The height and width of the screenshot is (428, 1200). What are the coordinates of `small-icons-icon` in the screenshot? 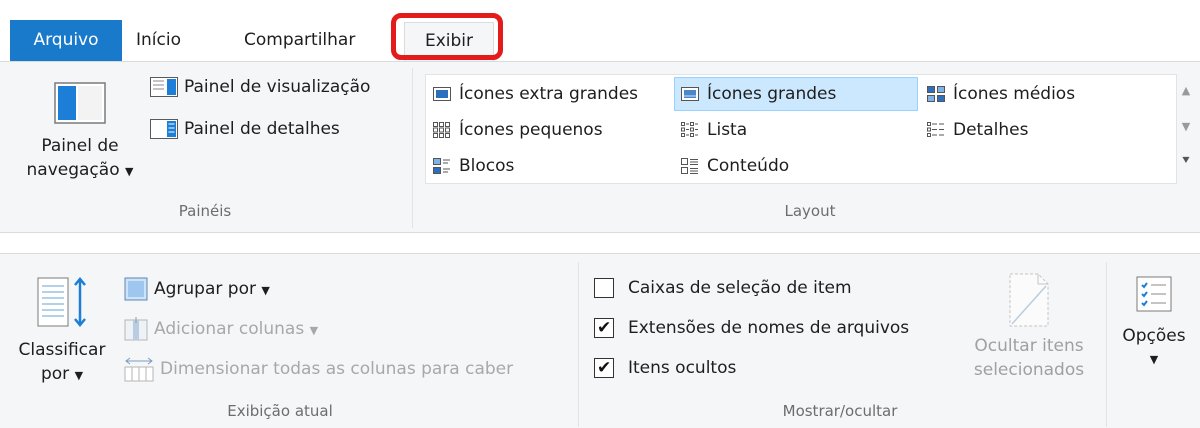 It's located at (441, 130).